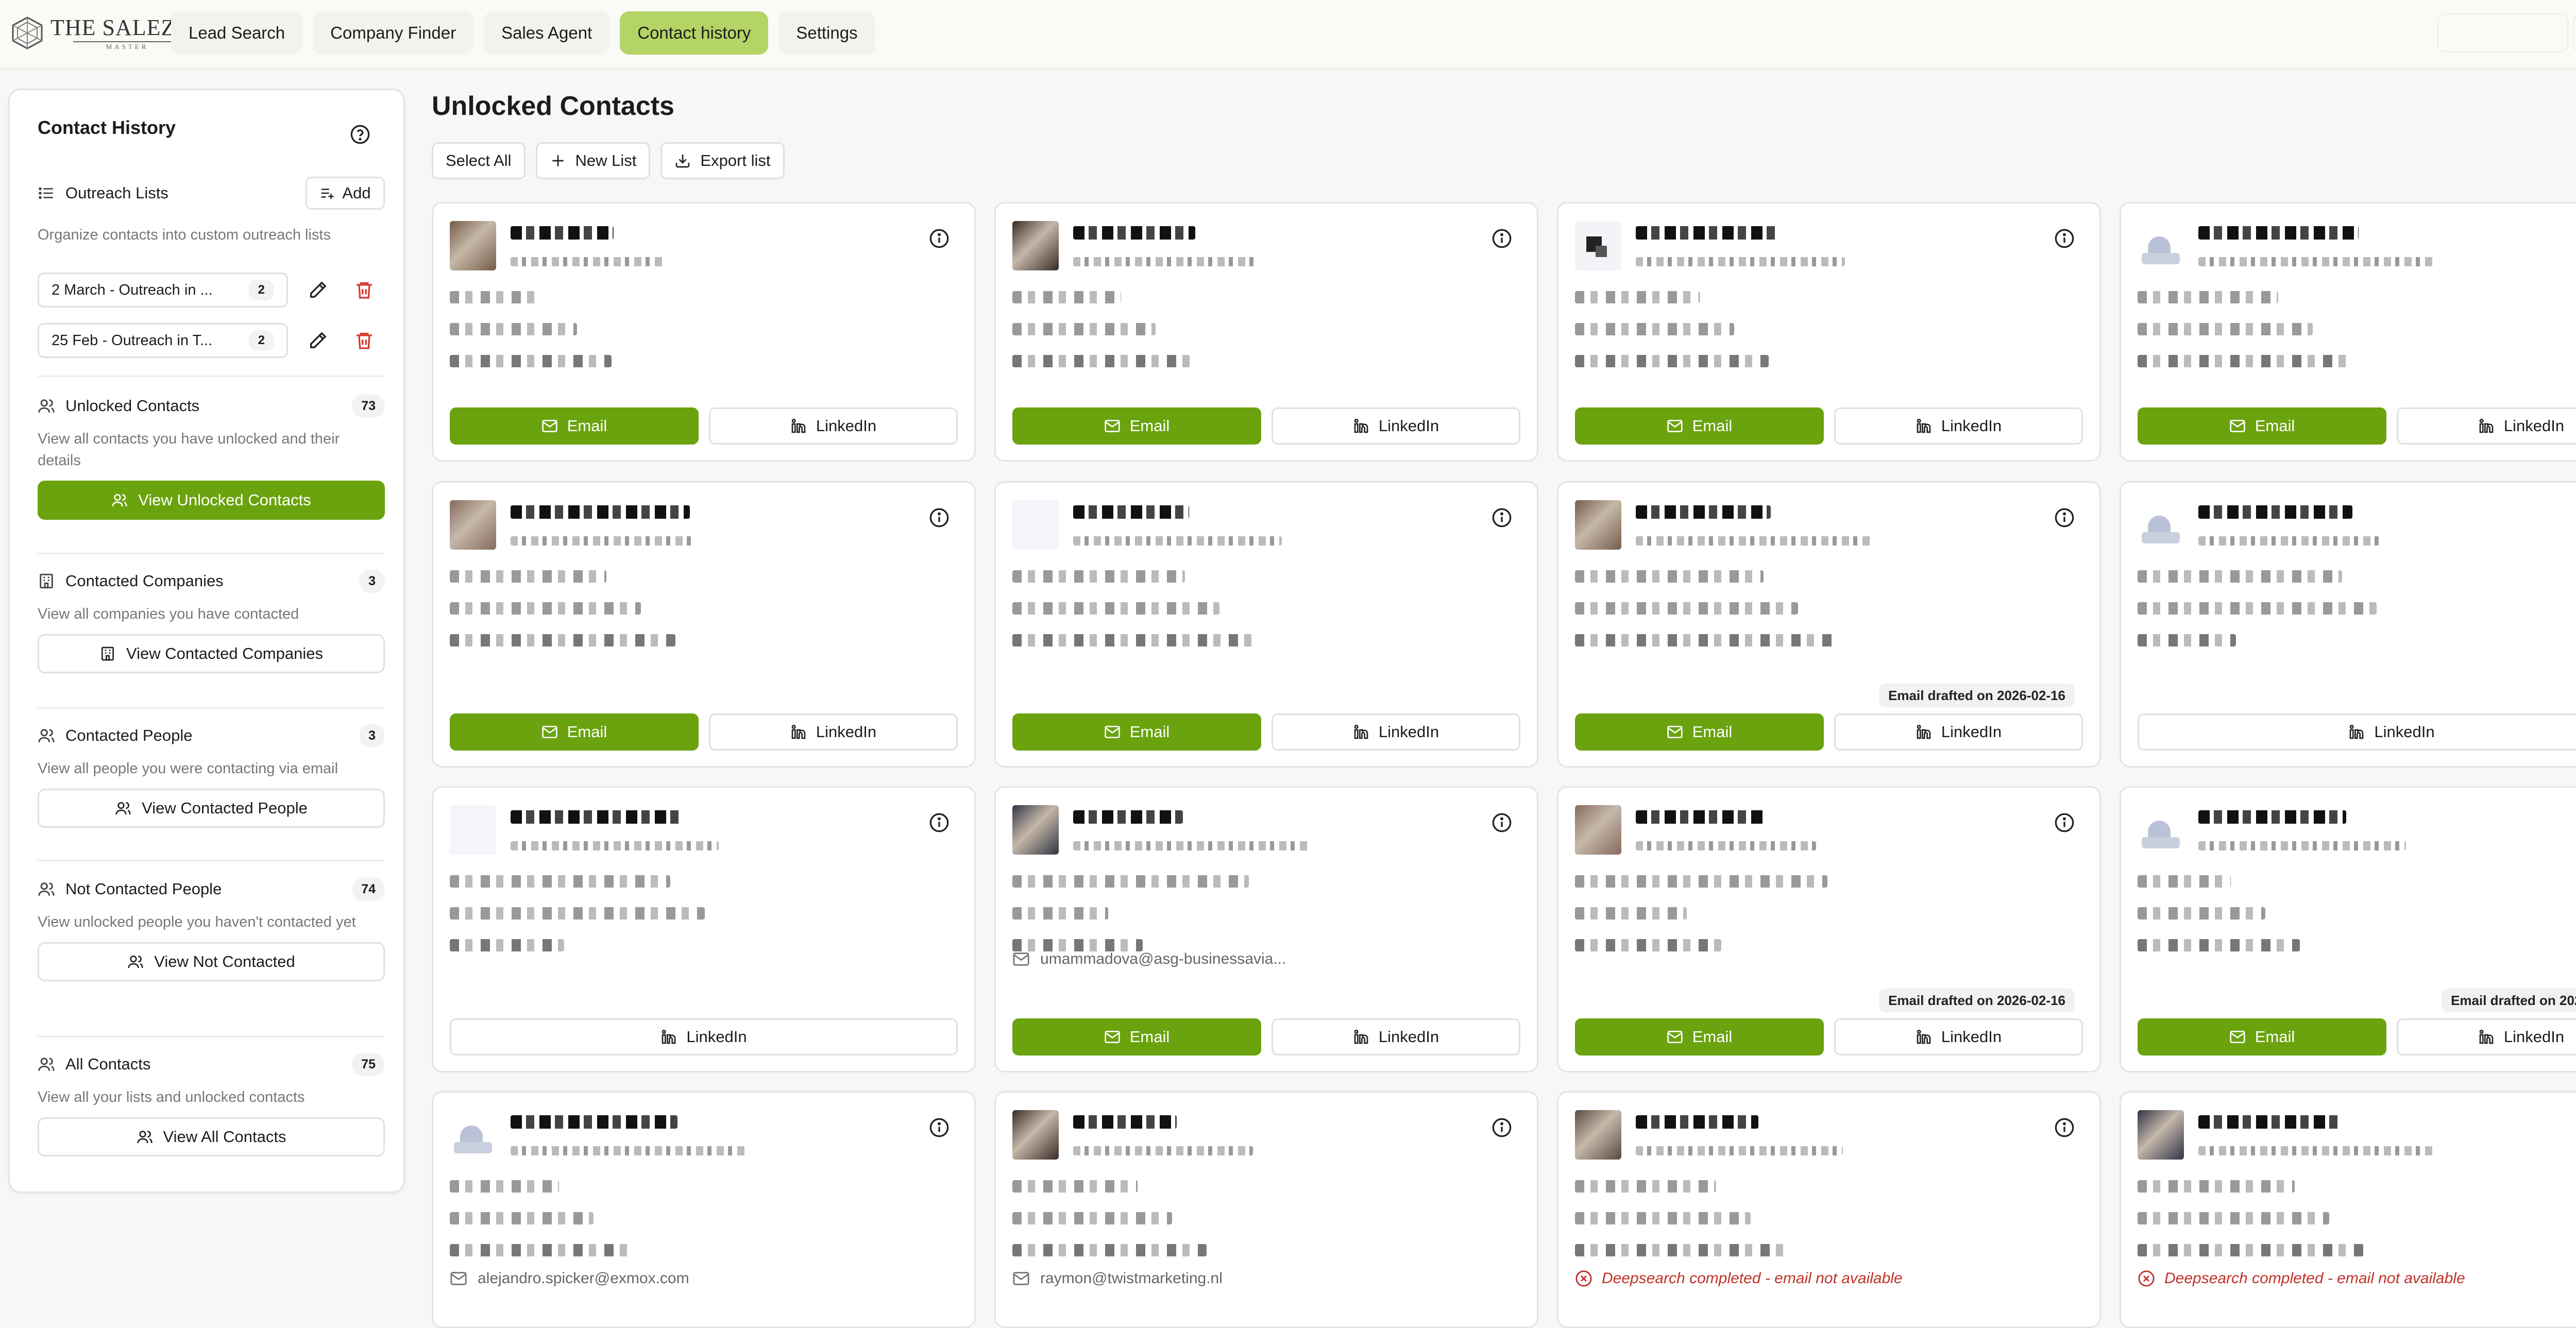 The height and width of the screenshot is (1328, 2576). What do you see at coordinates (393, 33) in the screenshot?
I see `nav-company-finder: Company Finder` at bounding box center [393, 33].